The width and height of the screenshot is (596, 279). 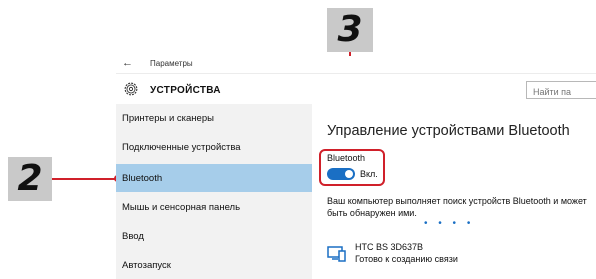 I want to click on sidebar-item-label: Автозапуск, so click(x=146, y=265).